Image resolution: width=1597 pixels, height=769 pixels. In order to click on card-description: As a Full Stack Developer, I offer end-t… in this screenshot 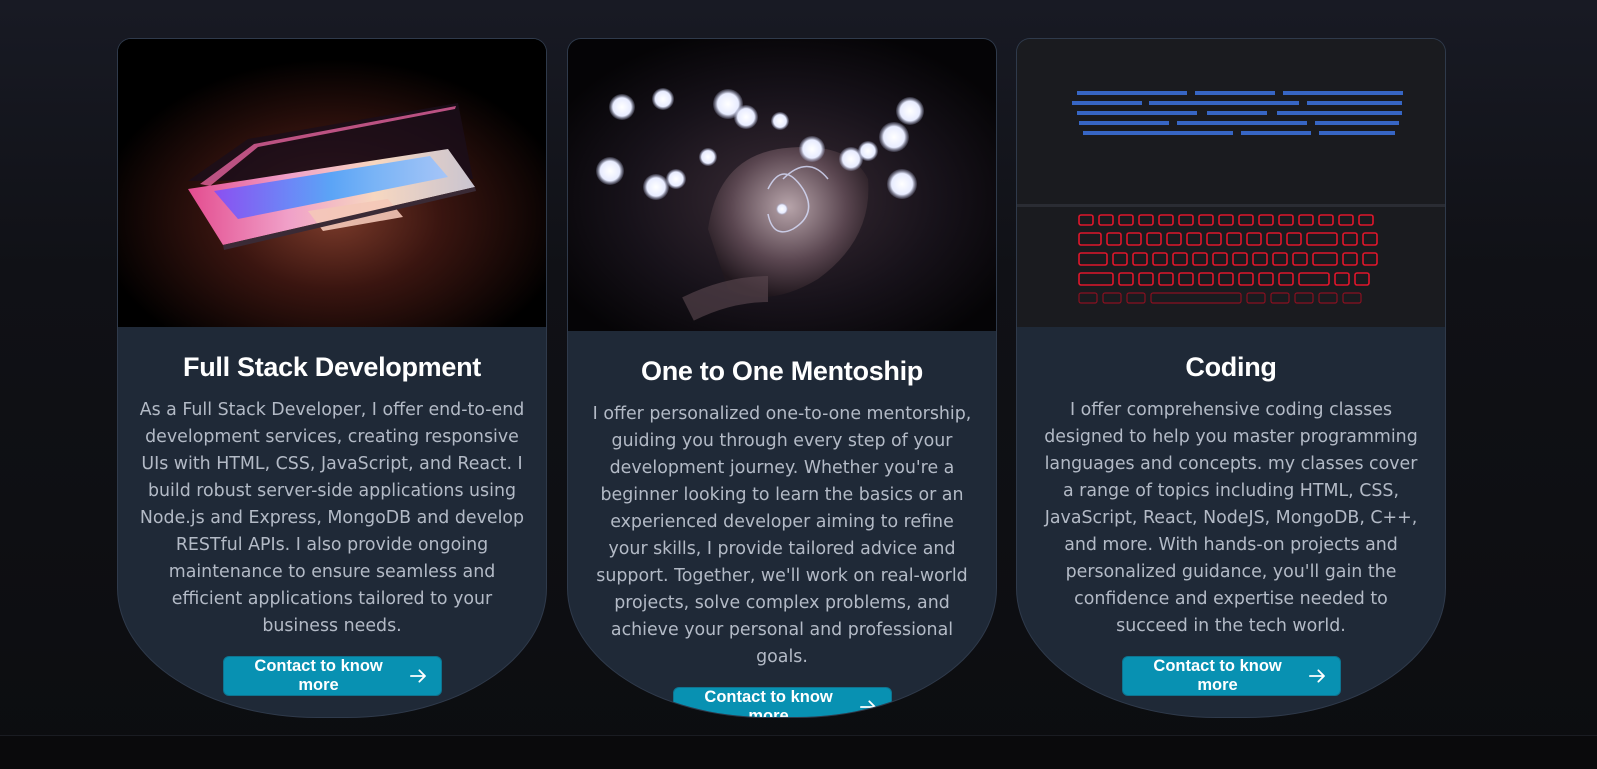, I will do `click(332, 518)`.